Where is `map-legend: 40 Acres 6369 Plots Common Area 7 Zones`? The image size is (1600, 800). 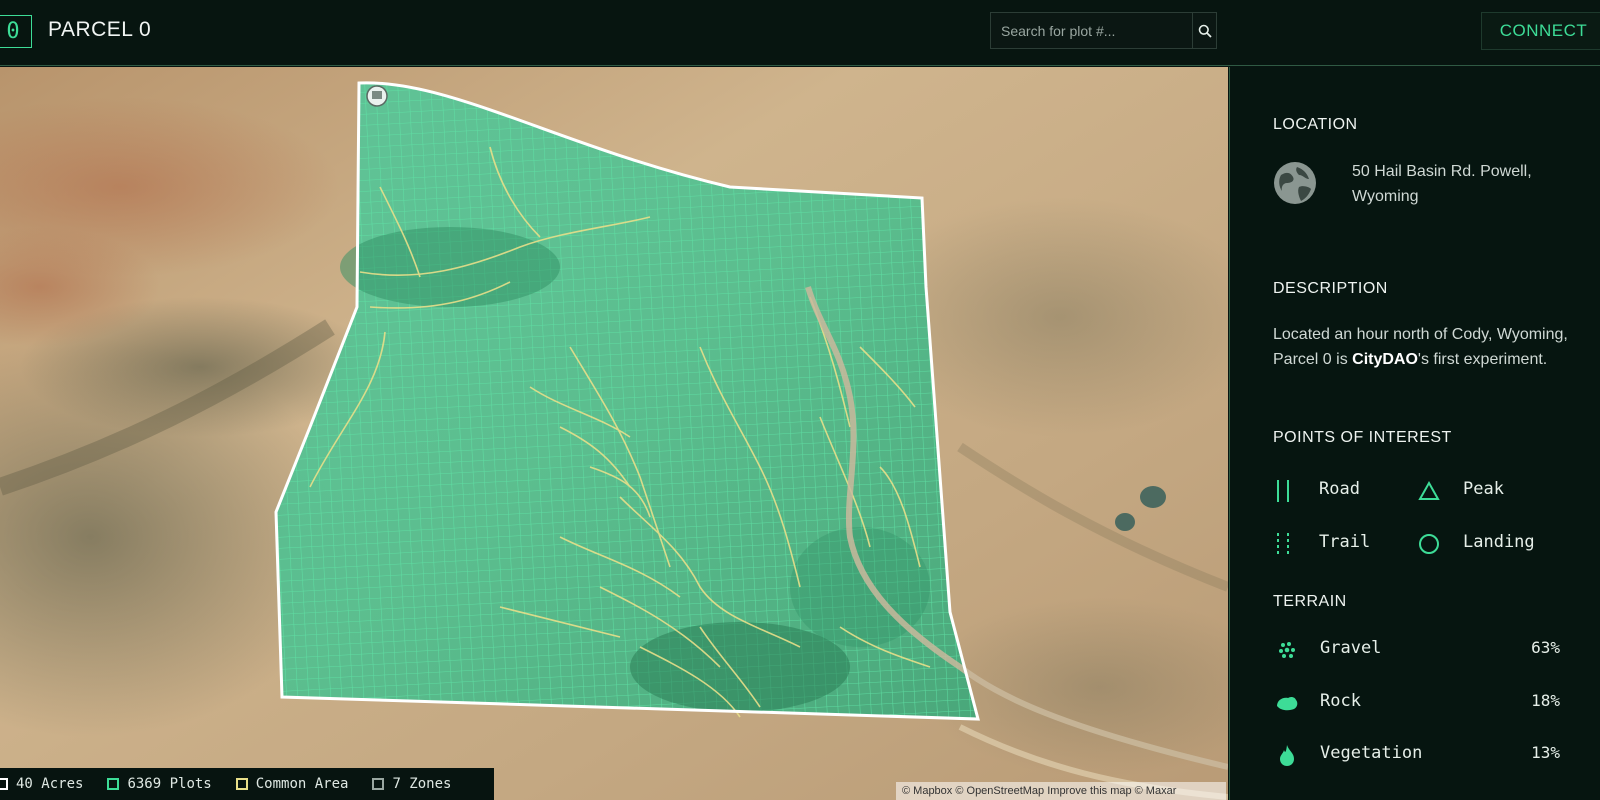 map-legend: 40 Acres 6369 Plots Common Area 7 Zones is located at coordinates (247, 784).